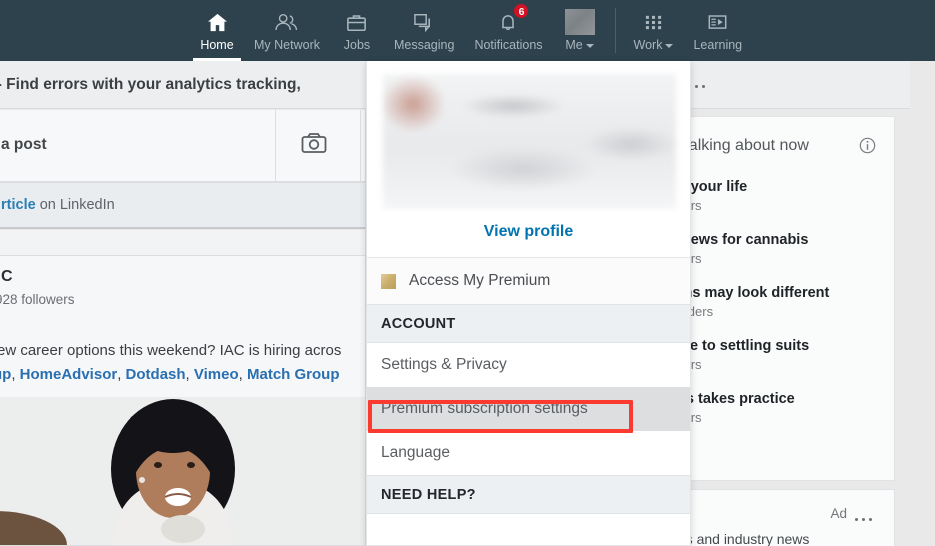  I want to click on grid-icon, so click(653, 22).